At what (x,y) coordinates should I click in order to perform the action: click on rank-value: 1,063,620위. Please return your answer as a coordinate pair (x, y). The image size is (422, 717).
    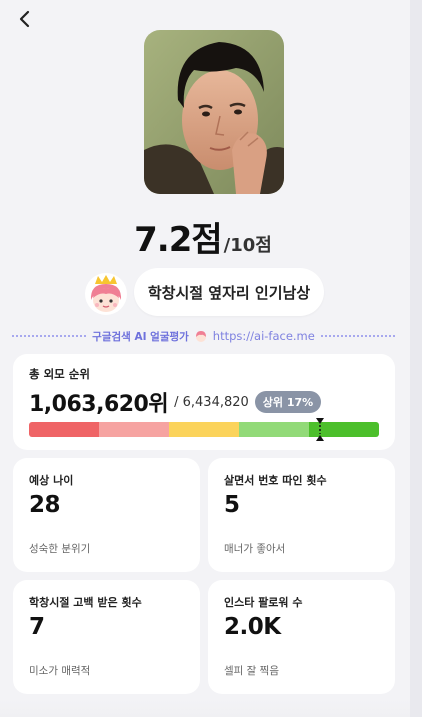
    Looking at the image, I should click on (99, 404).